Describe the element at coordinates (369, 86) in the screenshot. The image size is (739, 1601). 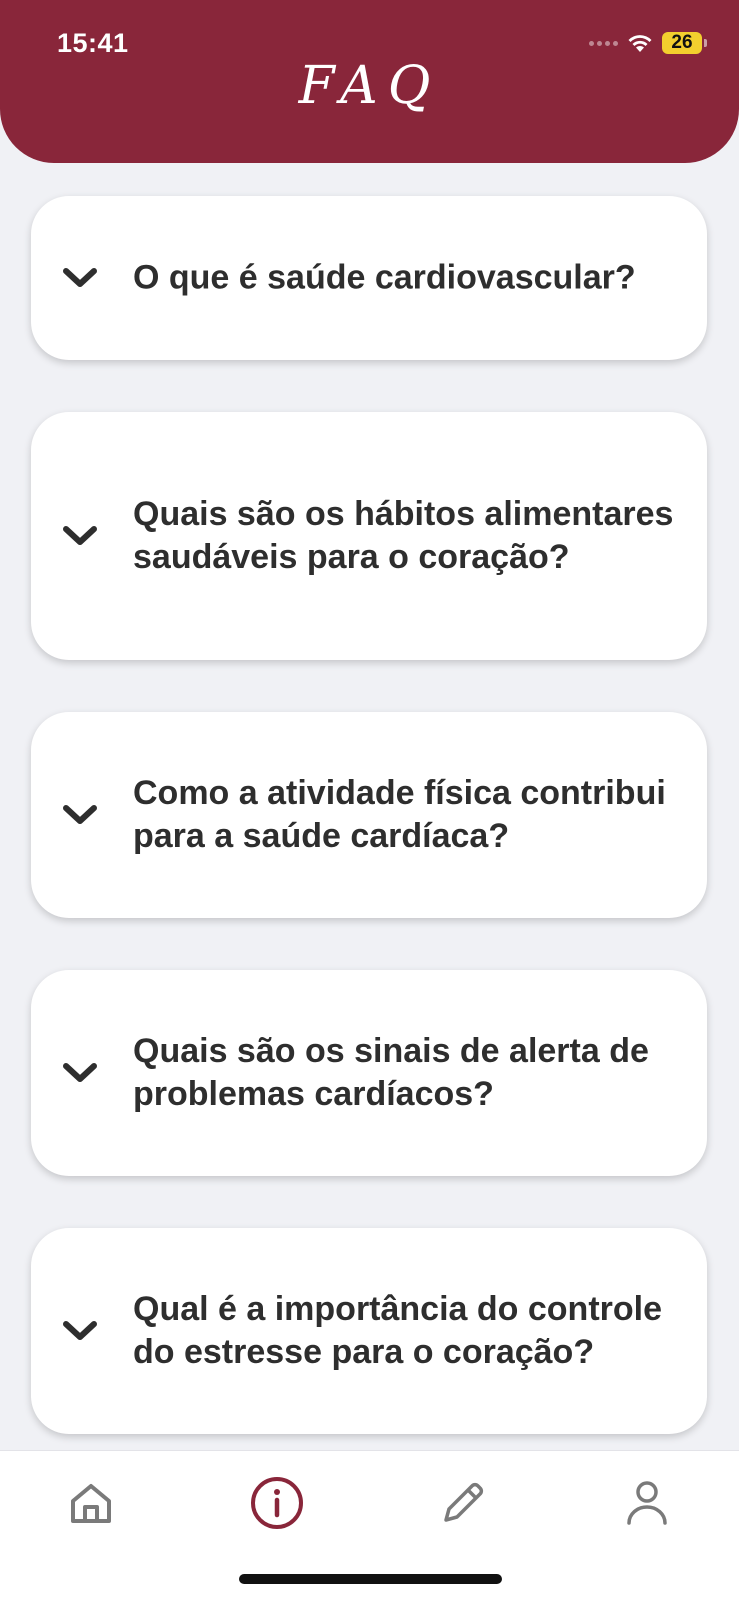
I see `page-title: FAQ` at that location.